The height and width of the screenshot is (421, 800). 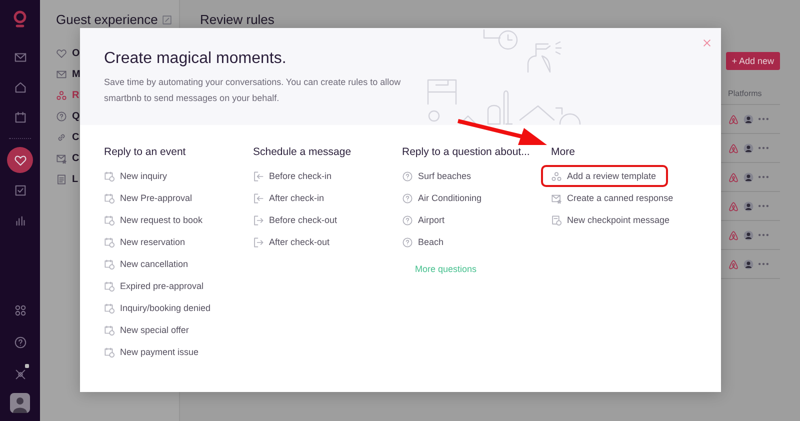 What do you see at coordinates (147, 264) in the screenshot?
I see `menu-item: New cancellation` at bounding box center [147, 264].